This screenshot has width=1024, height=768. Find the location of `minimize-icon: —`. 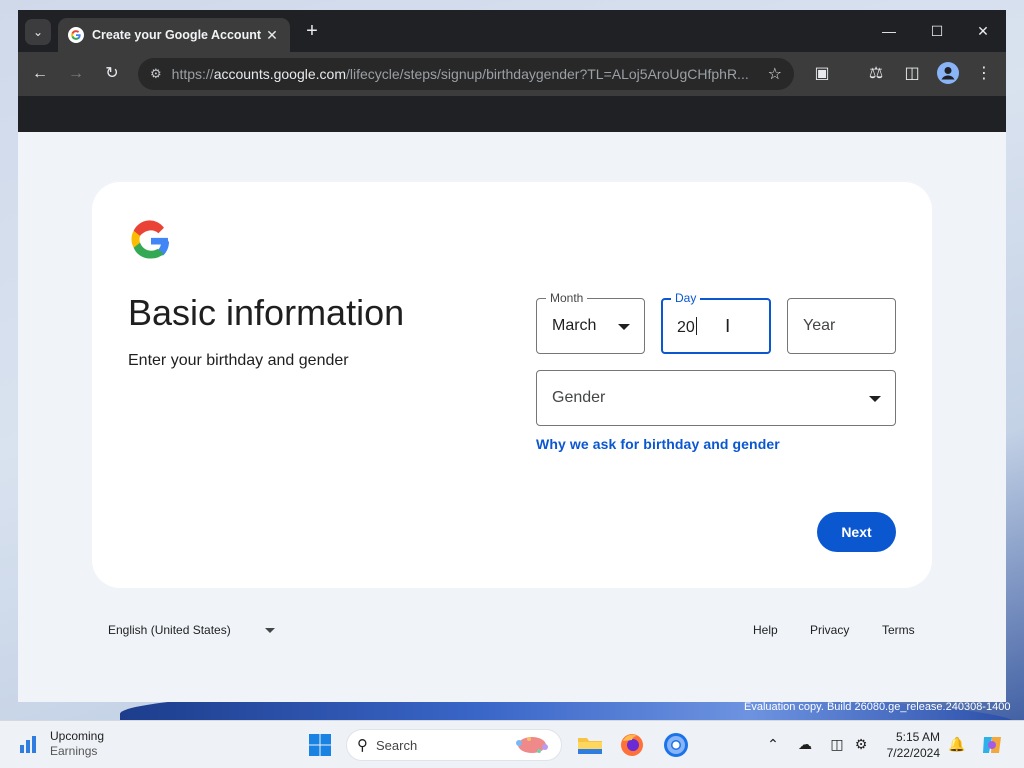

minimize-icon: — is located at coordinates (889, 31).